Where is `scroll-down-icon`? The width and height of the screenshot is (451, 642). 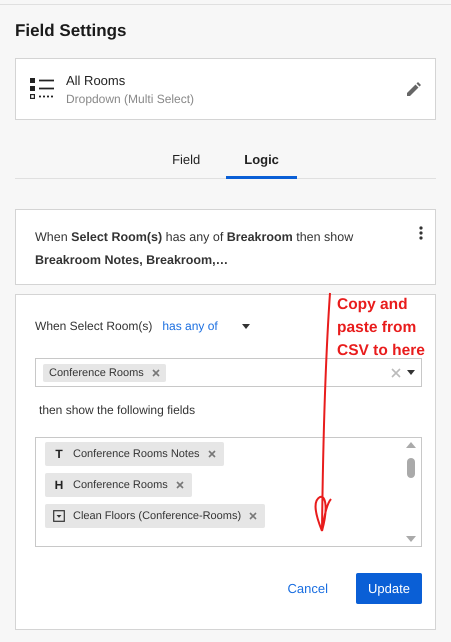
scroll-down-icon is located at coordinates (411, 539).